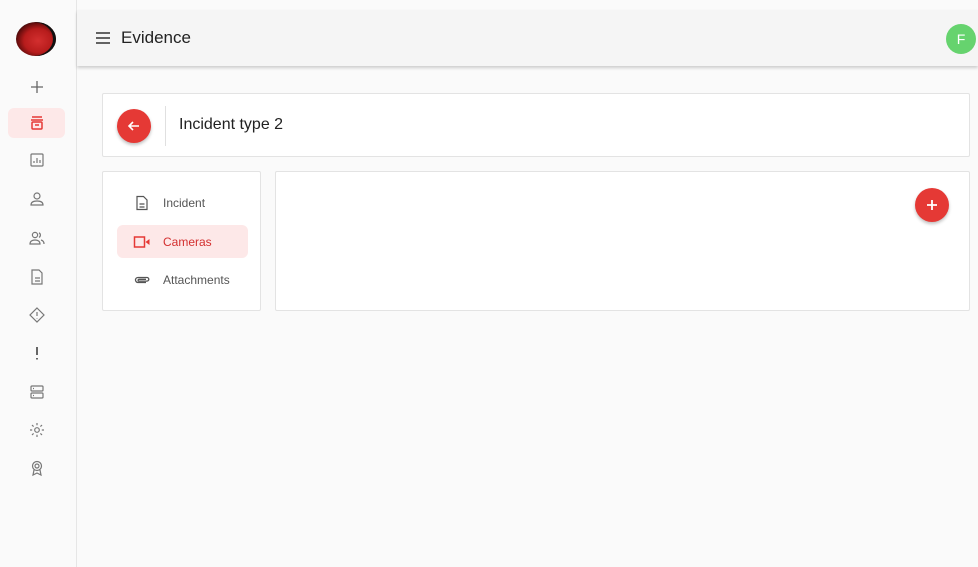  I want to click on sidebar, so click(38, 283).